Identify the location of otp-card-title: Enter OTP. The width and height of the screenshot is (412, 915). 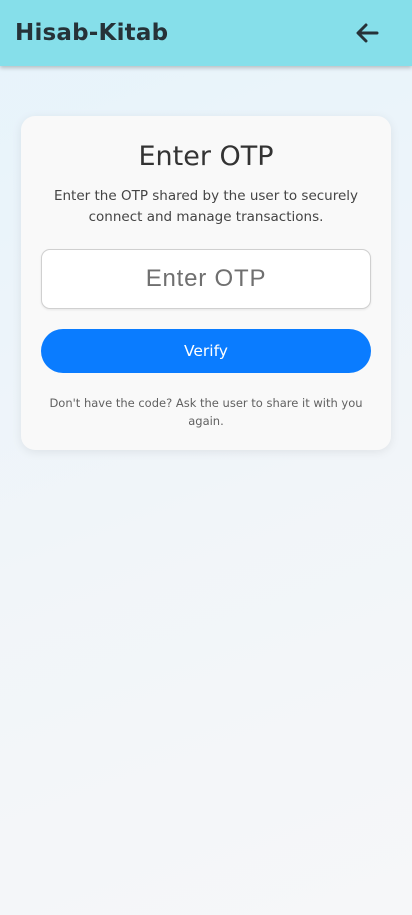
(206, 156).